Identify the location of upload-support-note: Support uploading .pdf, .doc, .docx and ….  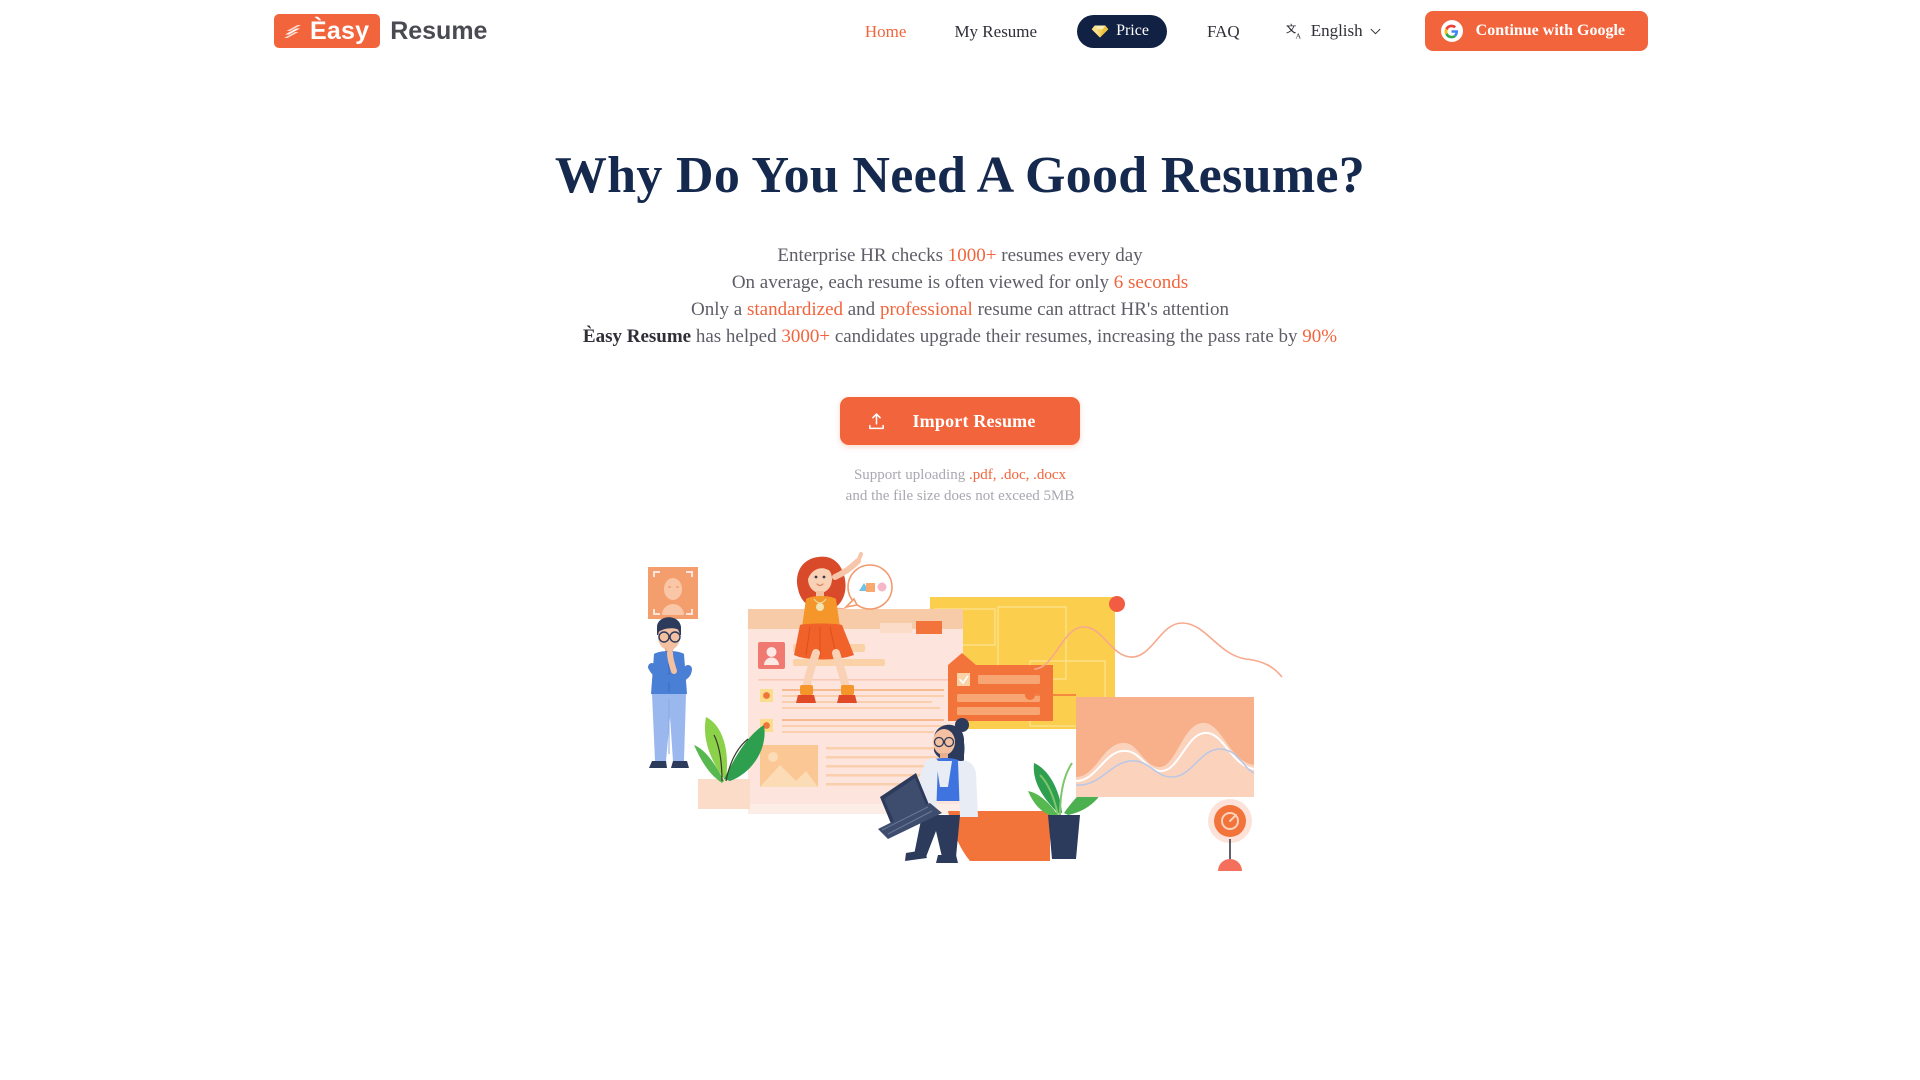
(960, 486).